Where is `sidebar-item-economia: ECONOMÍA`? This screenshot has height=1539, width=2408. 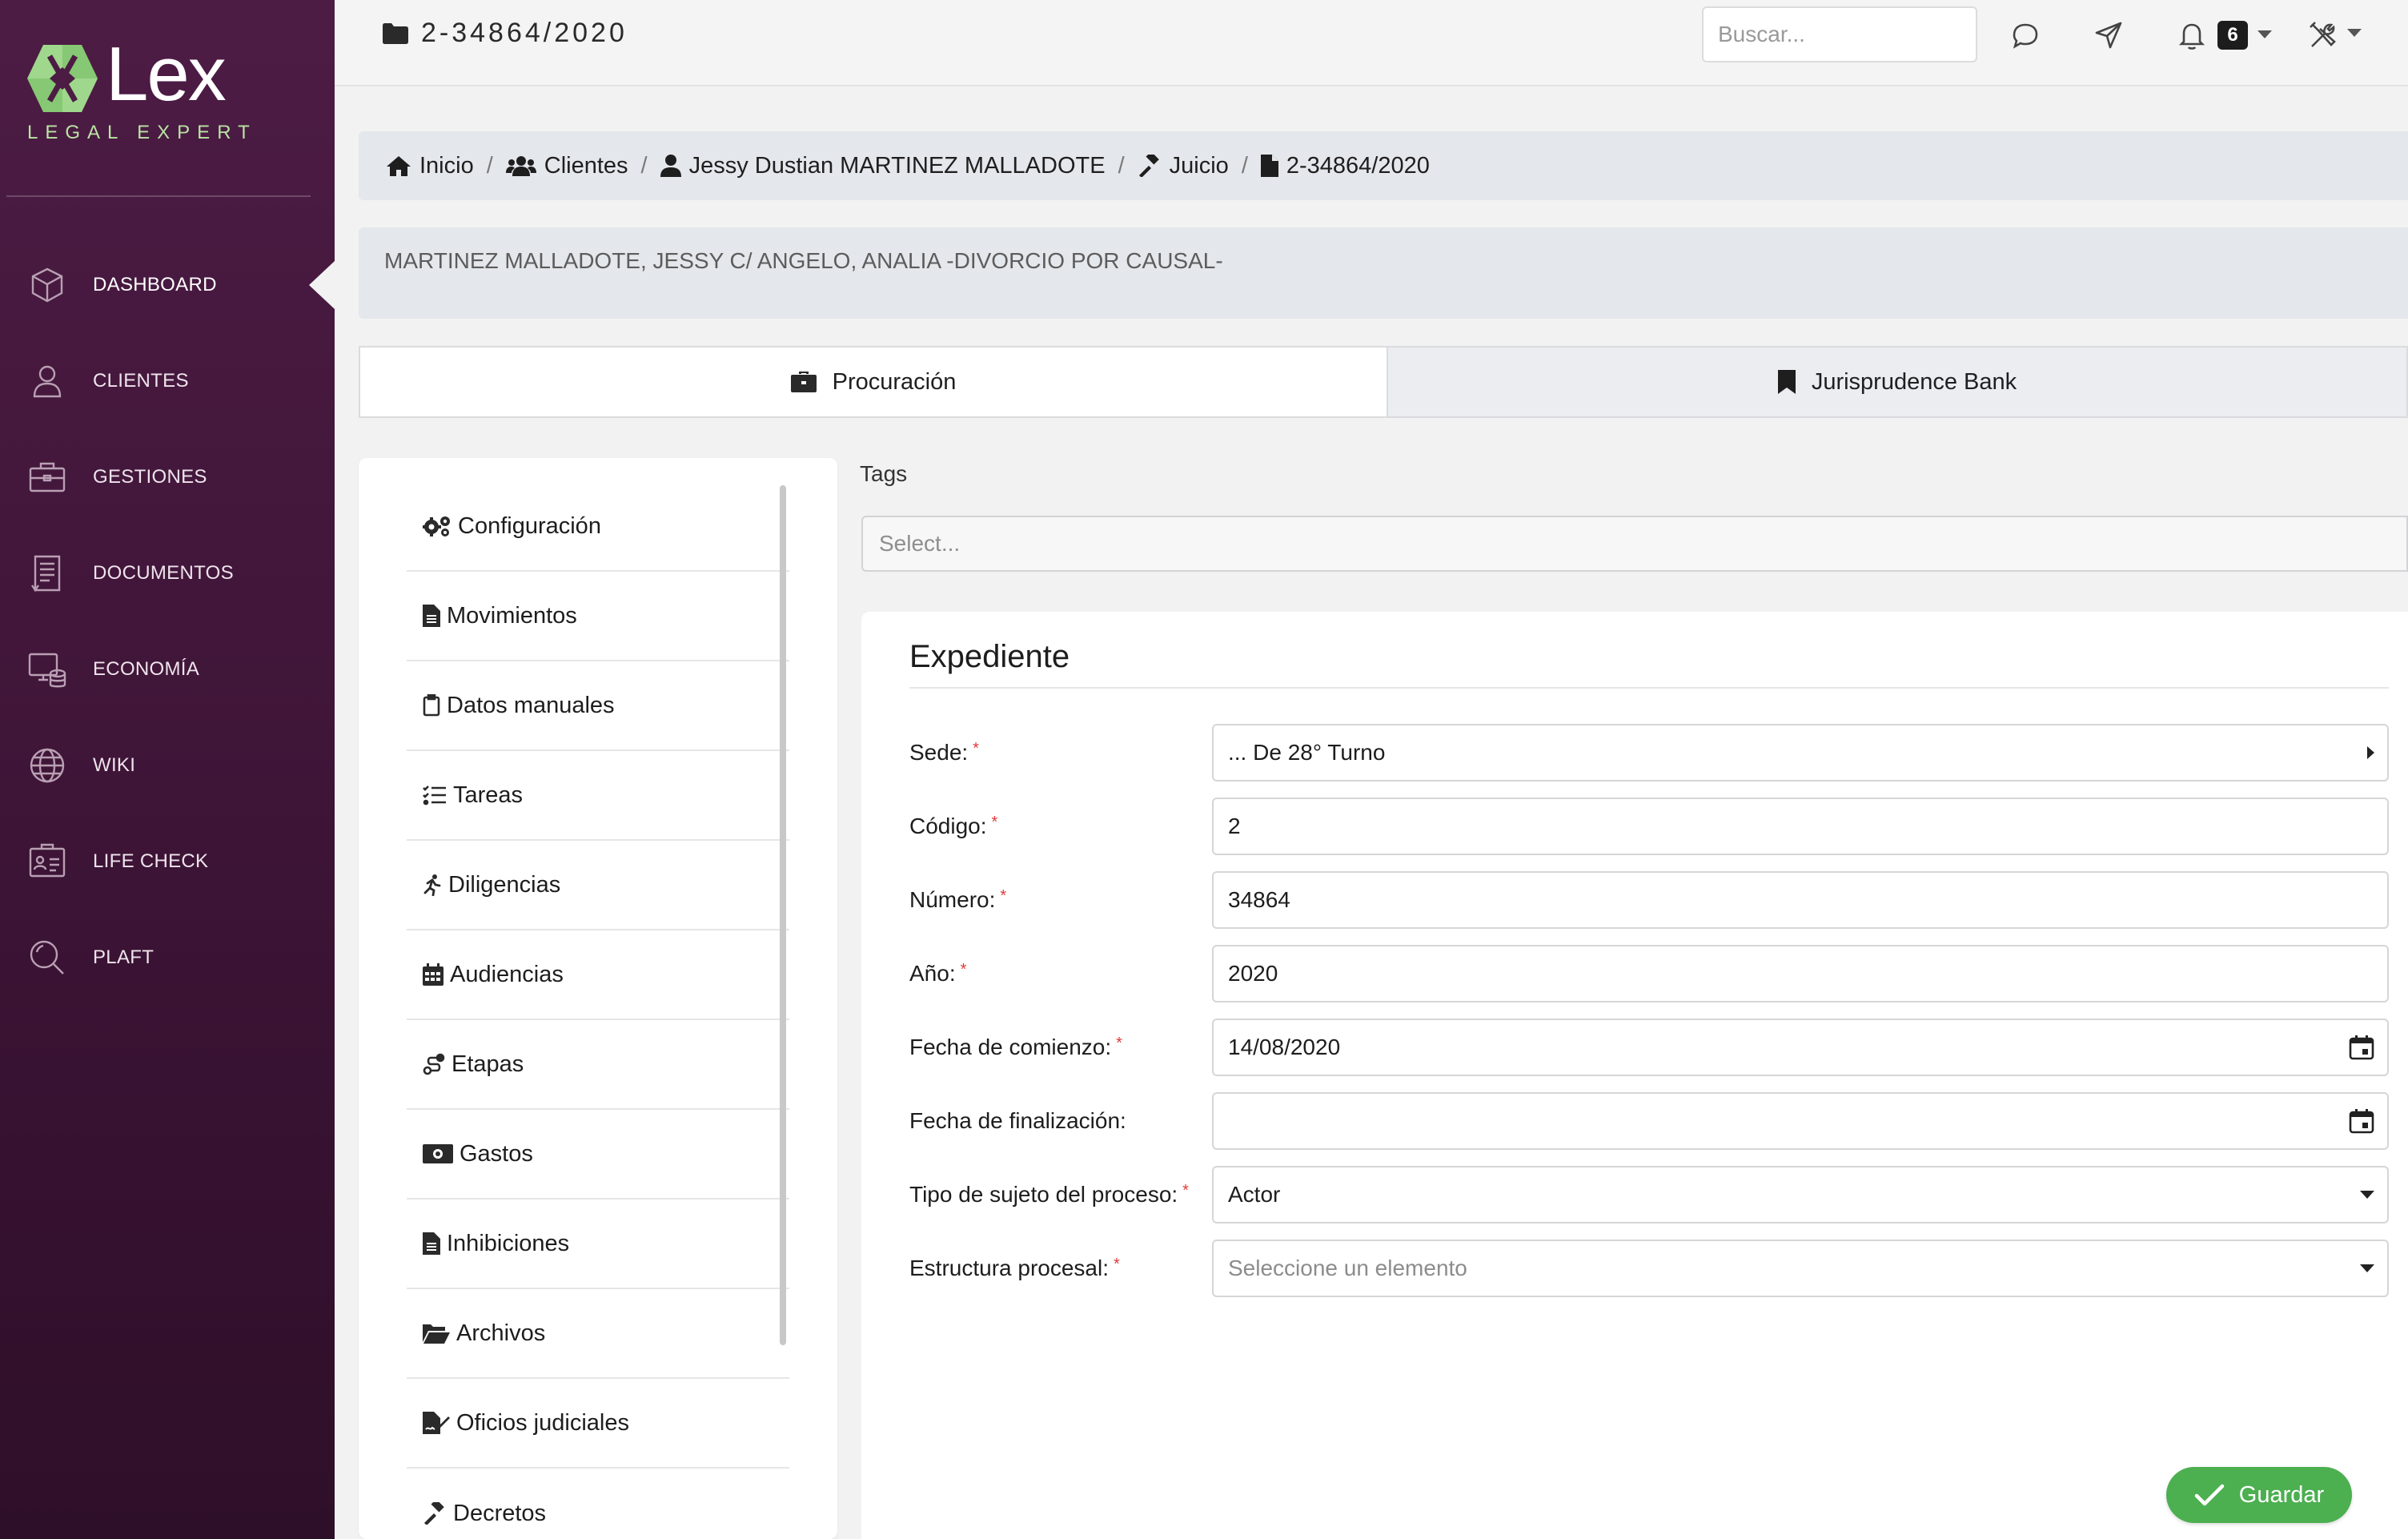 sidebar-item-economia: ECONOMÍA is located at coordinates (167, 669).